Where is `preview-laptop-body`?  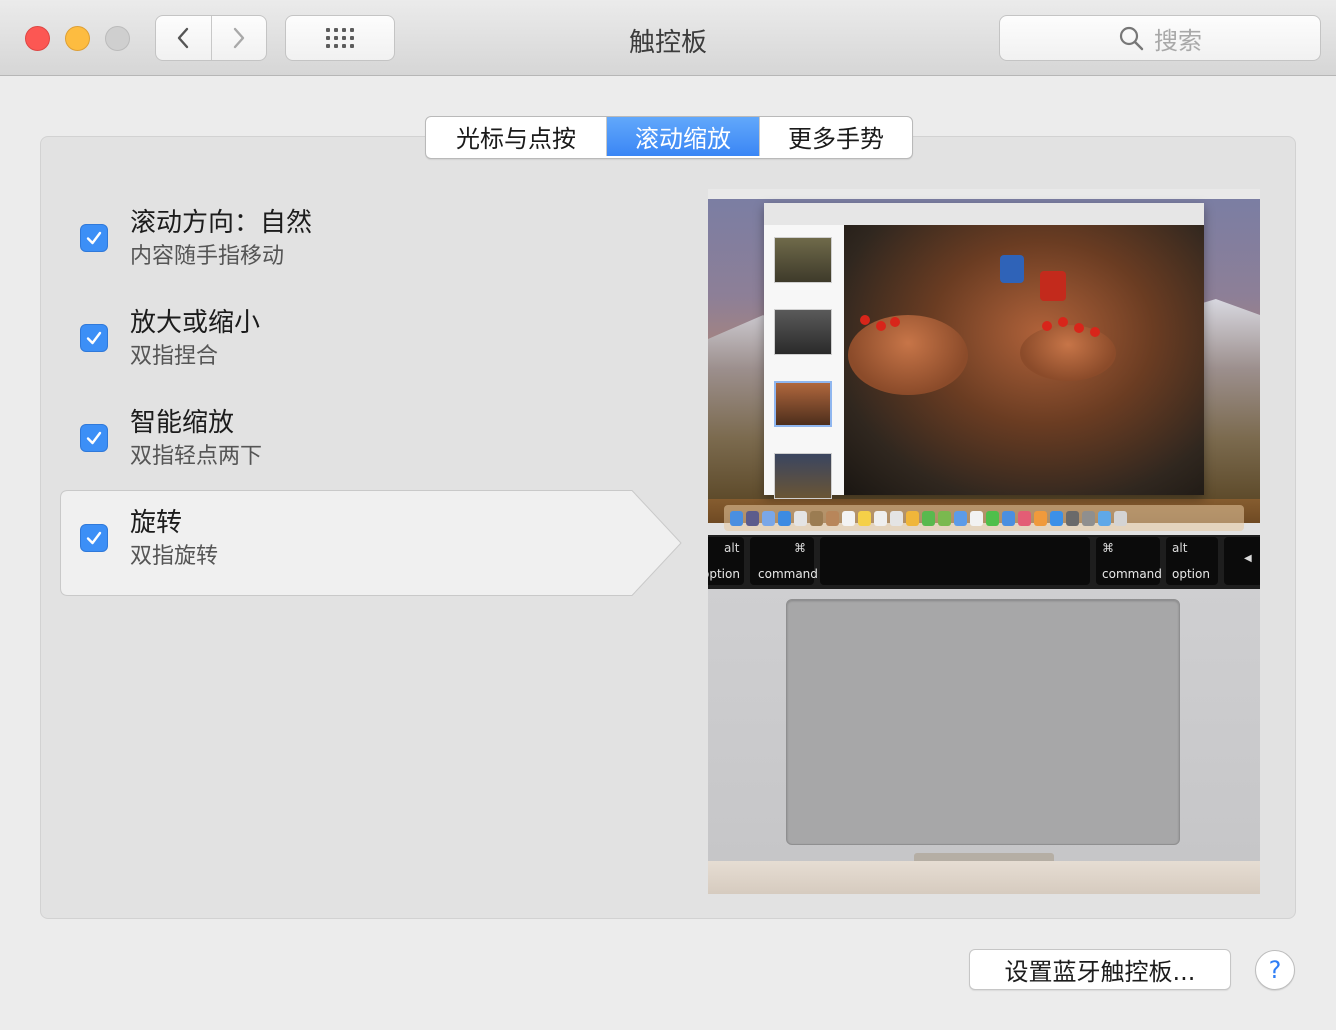
preview-laptop-body is located at coordinates (984, 741).